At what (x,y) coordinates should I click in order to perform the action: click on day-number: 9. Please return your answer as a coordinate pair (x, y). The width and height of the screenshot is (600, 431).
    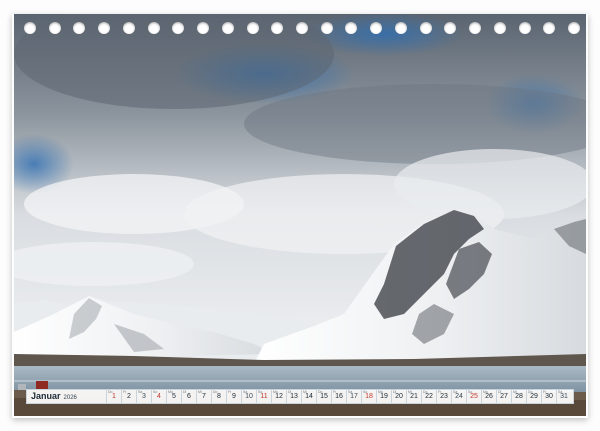
    Looking at the image, I should click on (234, 396).